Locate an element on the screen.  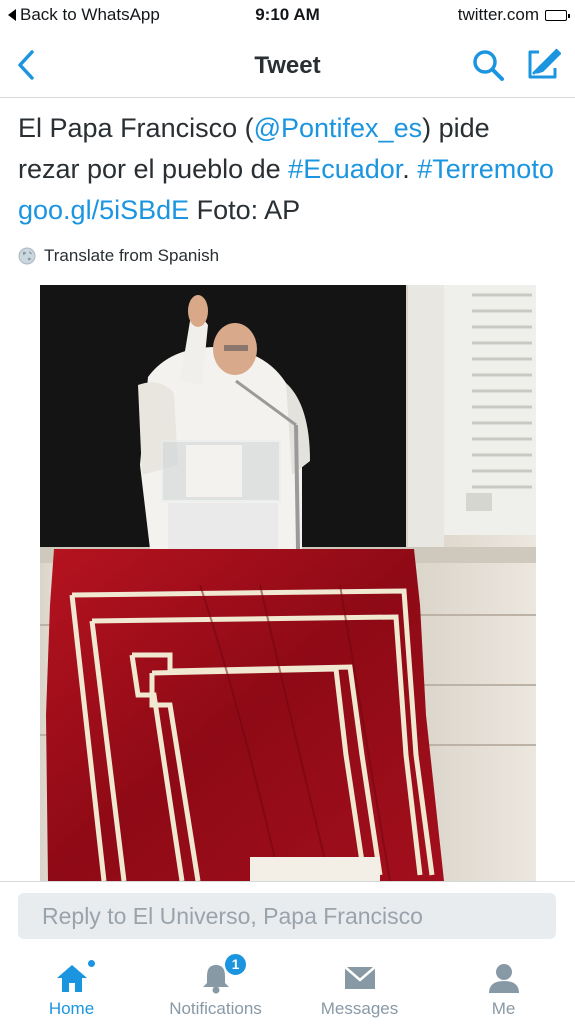
tab-bar: Home 1 Notifications Messages Me is located at coordinates (287, 987).